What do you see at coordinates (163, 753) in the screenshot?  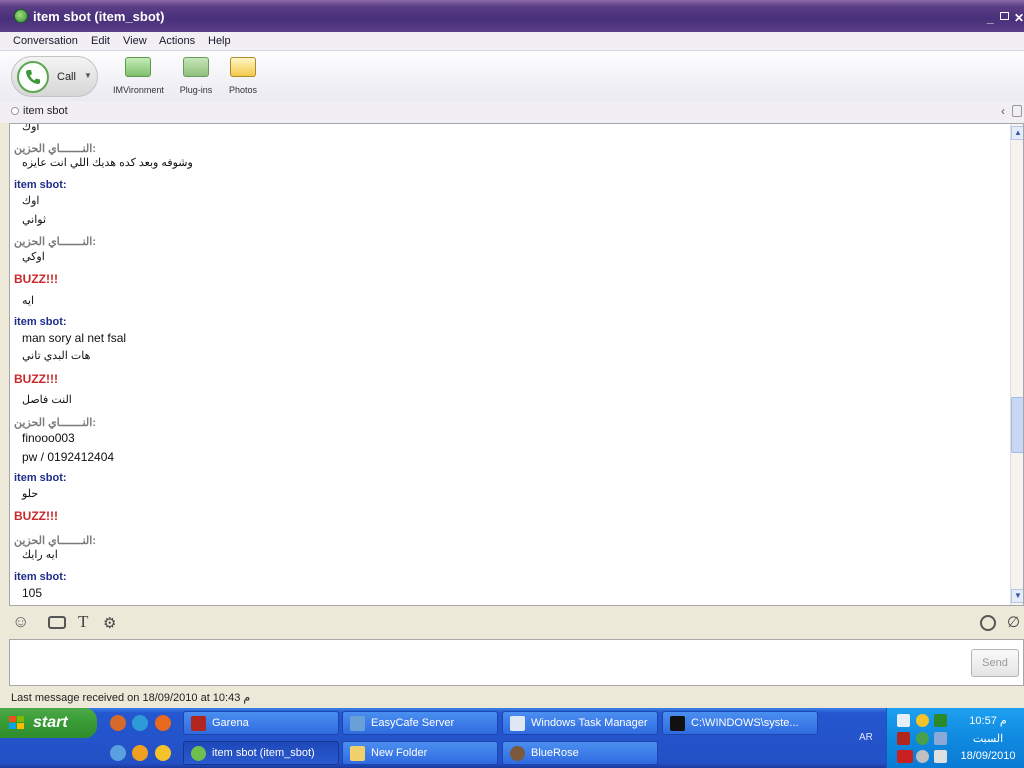 I see `messenger-icon` at bounding box center [163, 753].